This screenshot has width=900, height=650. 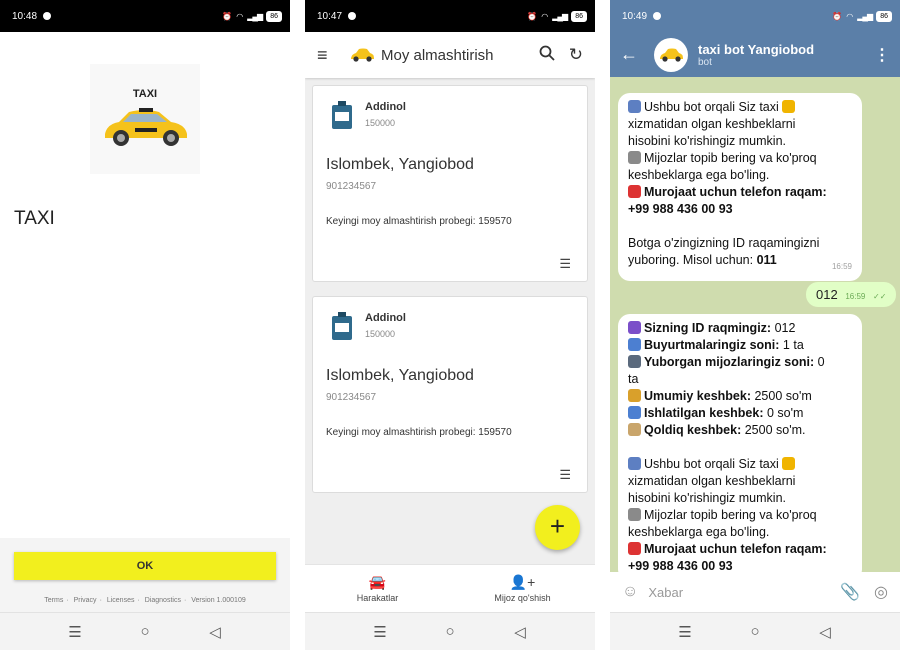 What do you see at coordinates (146, 127) in the screenshot?
I see `taxi-car-icon` at bounding box center [146, 127].